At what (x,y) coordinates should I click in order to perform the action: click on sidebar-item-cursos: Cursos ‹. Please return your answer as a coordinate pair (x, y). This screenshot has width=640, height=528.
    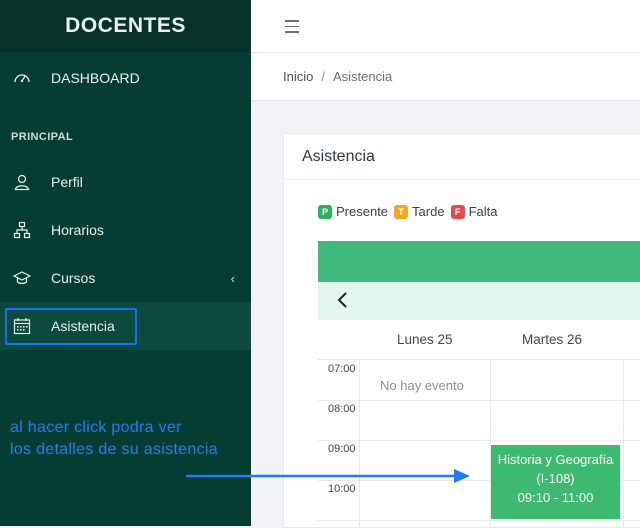
    Looking at the image, I should click on (125, 278).